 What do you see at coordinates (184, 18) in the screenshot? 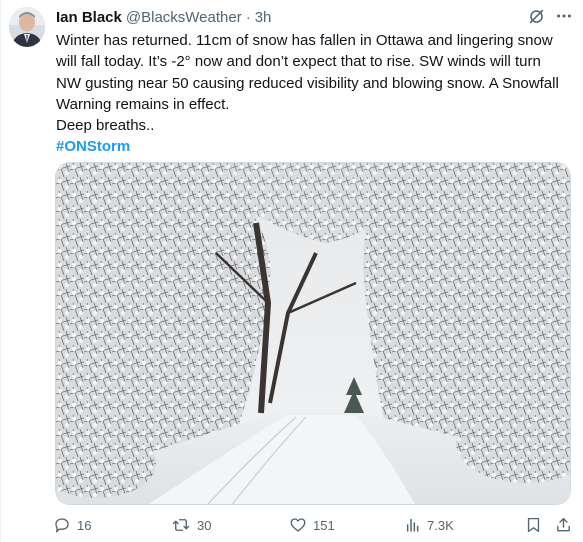
I see `author-handle: @BlacksWeather` at bounding box center [184, 18].